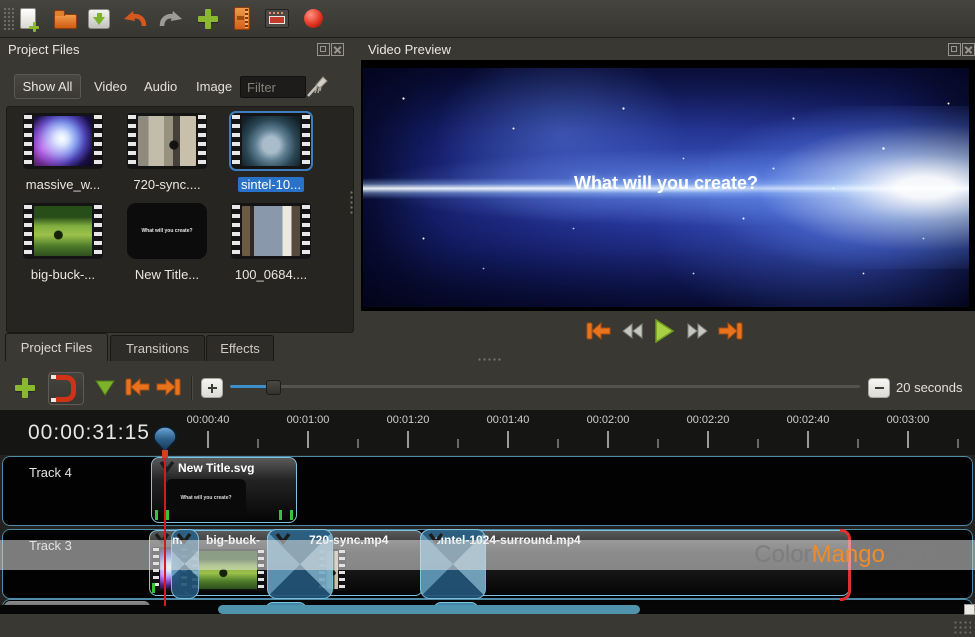  I want to click on undo-button, so click(135, 18).